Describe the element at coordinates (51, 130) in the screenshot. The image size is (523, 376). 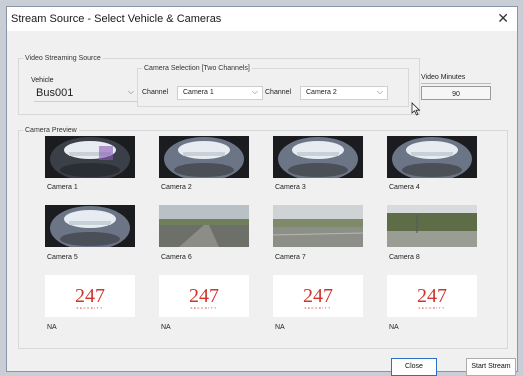
I see `camera-preview-legend: Camera Preview` at that location.